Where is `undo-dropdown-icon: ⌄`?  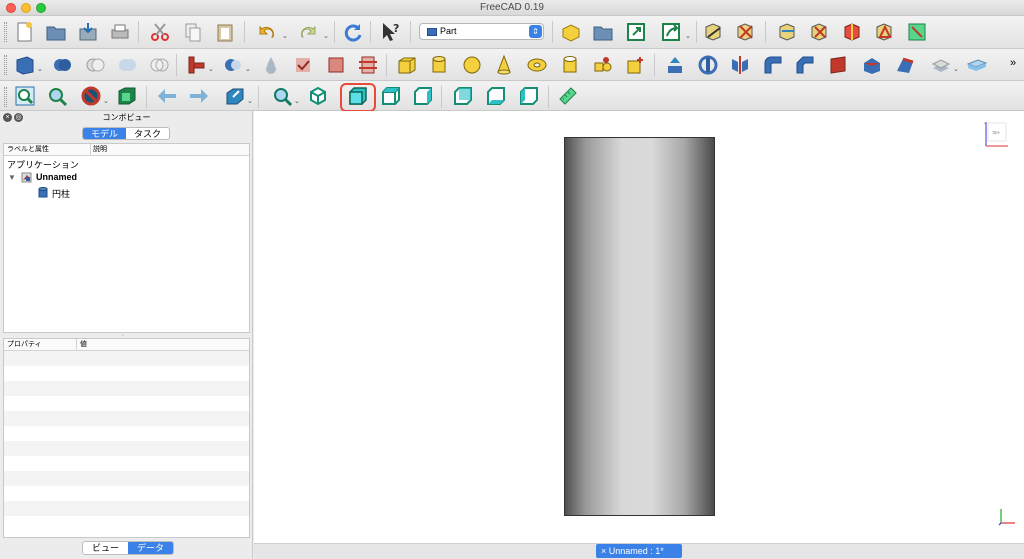
undo-dropdown-icon: ⌄ is located at coordinates (285, 36).